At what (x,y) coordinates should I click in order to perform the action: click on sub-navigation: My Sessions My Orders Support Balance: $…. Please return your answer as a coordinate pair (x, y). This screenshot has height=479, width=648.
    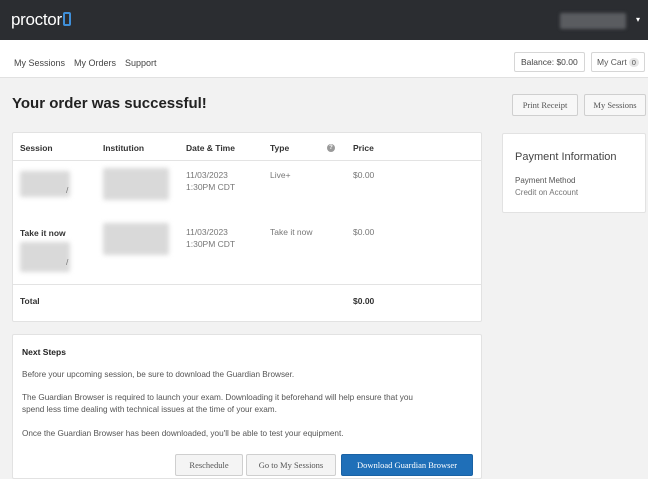
    Looking at the image, I should click on (324, 59).